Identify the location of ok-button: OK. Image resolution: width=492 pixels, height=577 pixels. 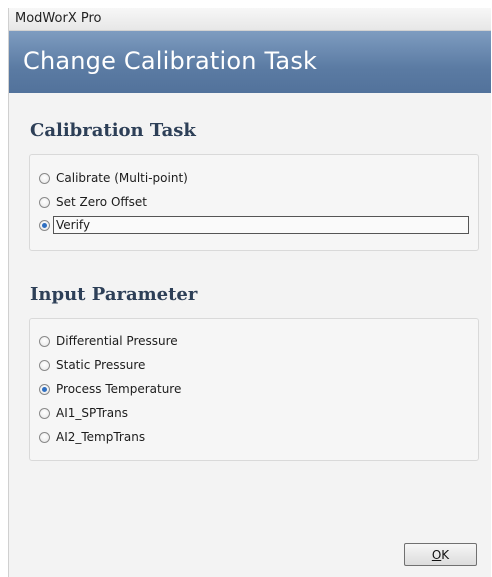
(440, 554).